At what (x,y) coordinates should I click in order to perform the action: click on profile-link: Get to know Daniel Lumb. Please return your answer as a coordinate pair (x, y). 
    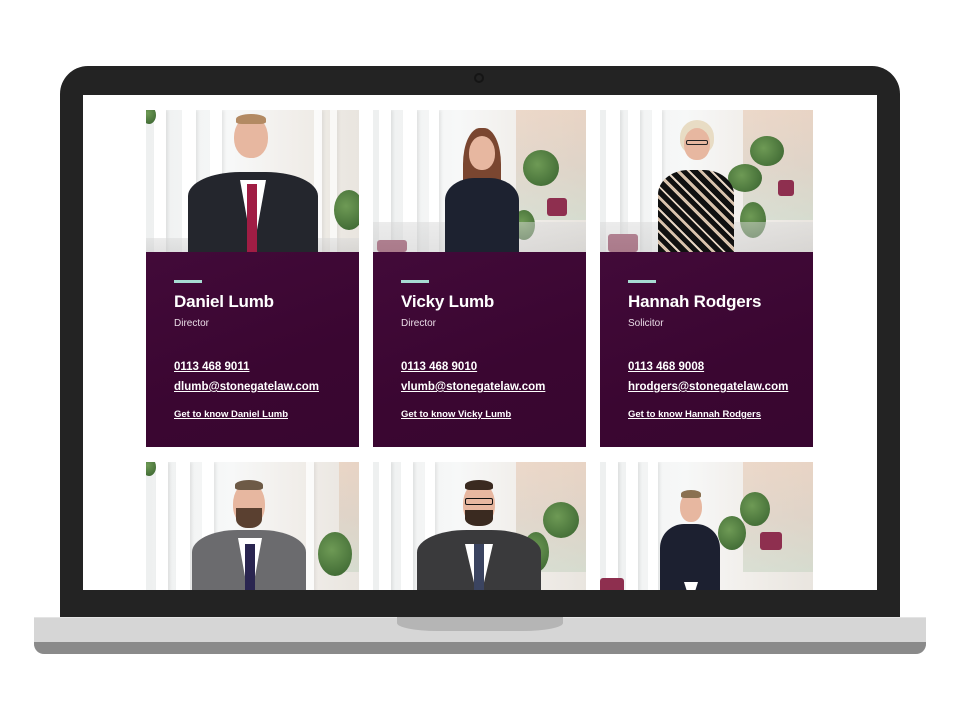
    Looking at the image, I should click on (252, 414).